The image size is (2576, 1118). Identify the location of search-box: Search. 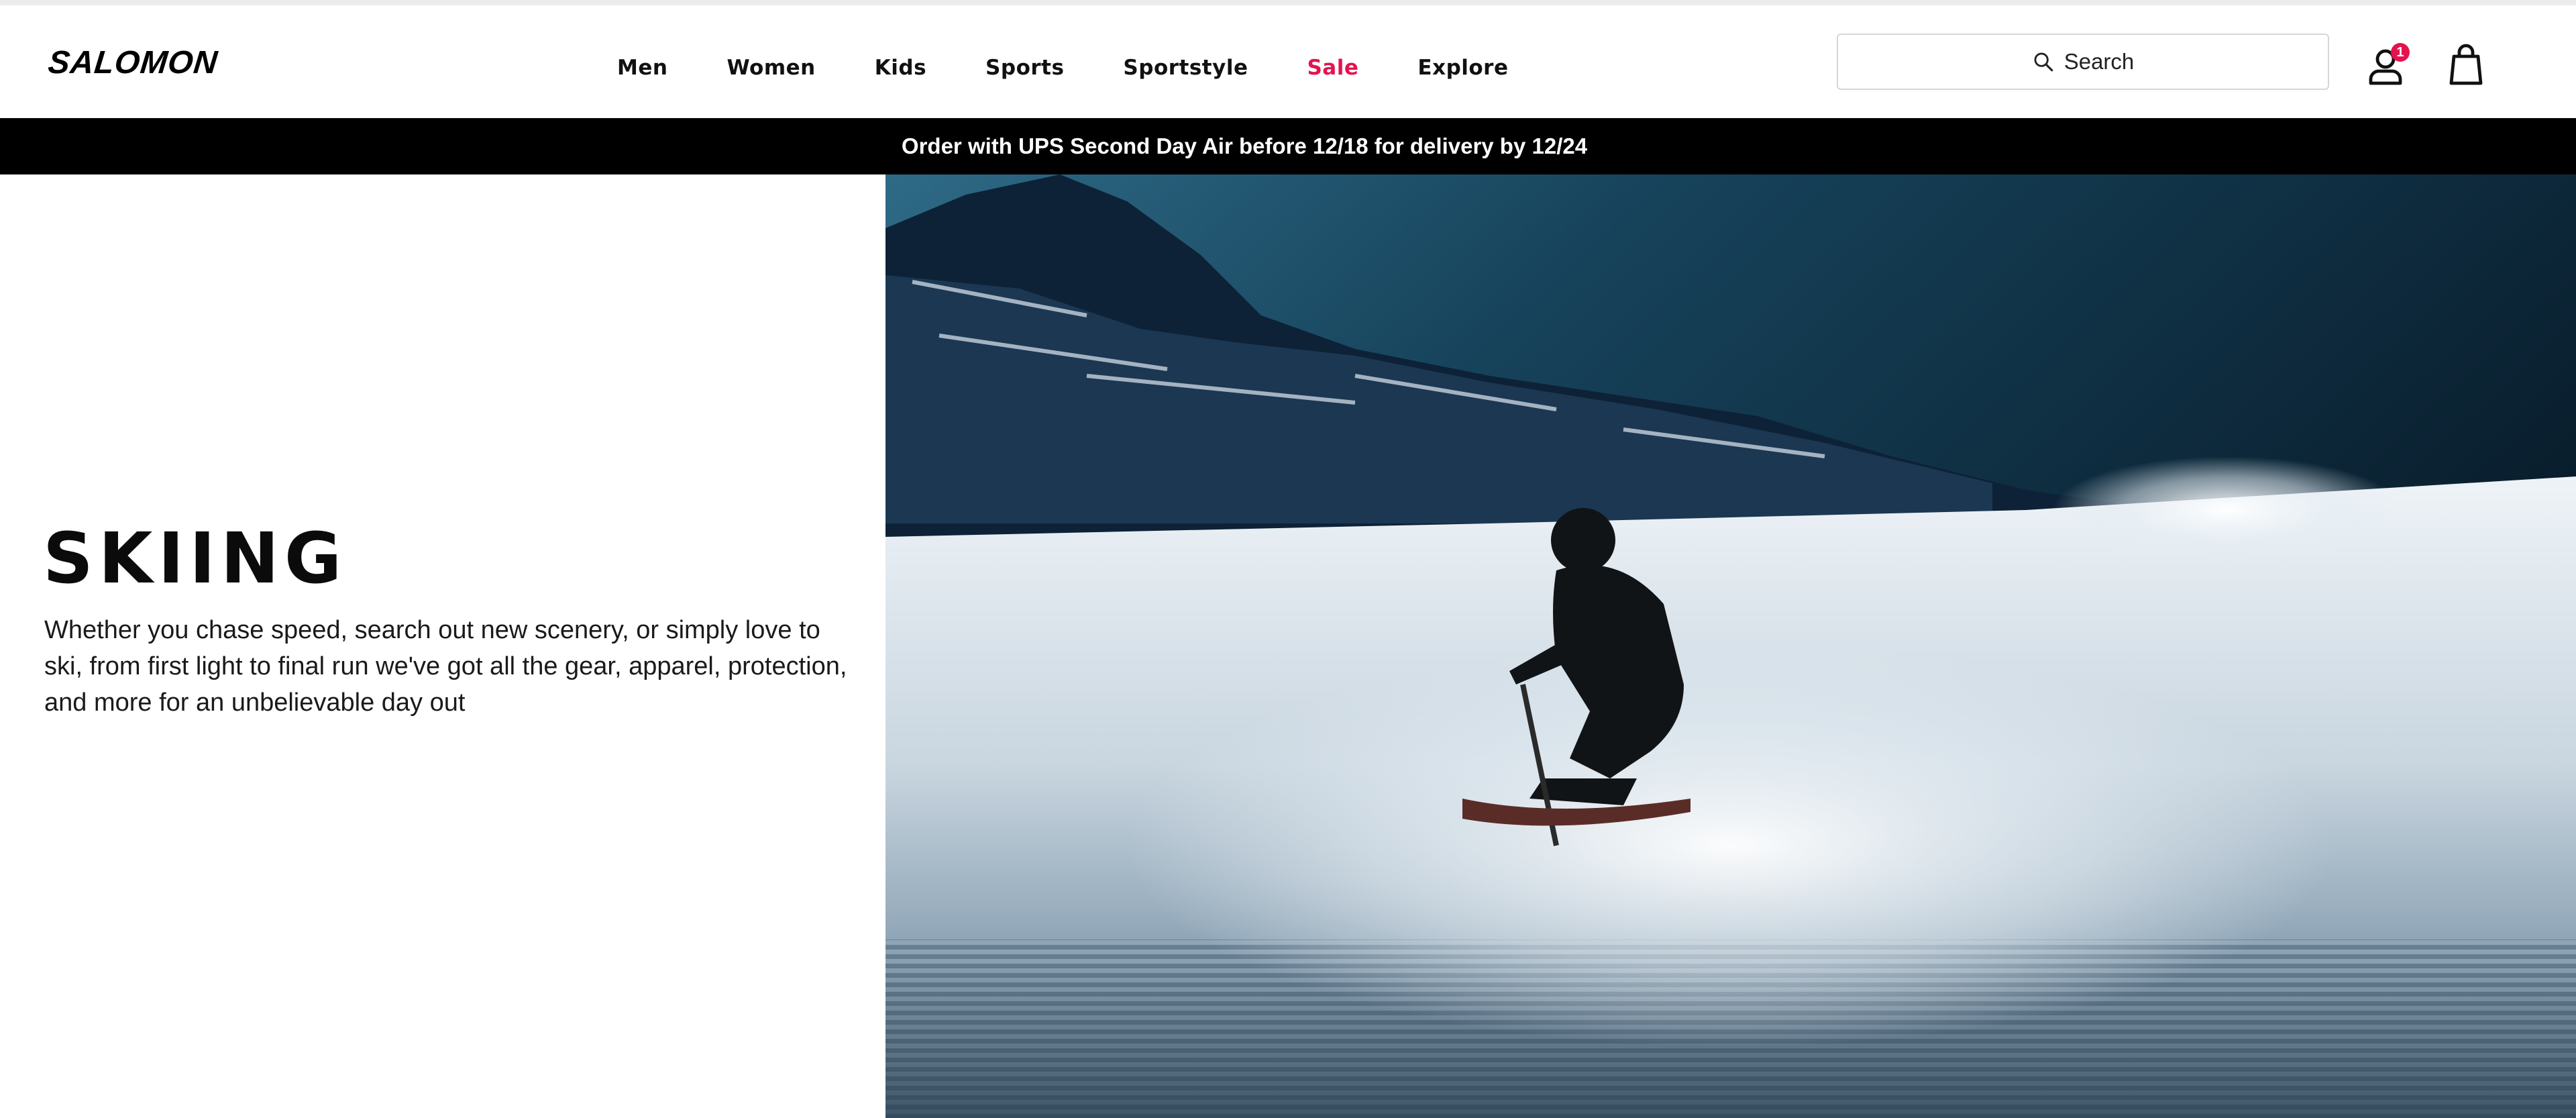
(2083, 62).